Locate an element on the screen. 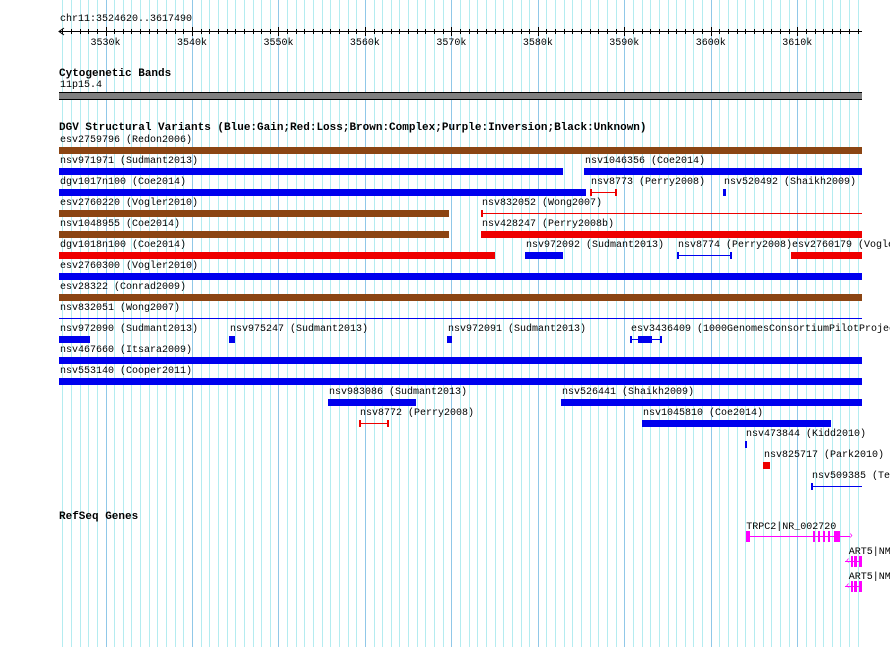 The image size is (890, 647). variant-label: nsv428247 (Perry2008b) is located at coordinates (548, 225).